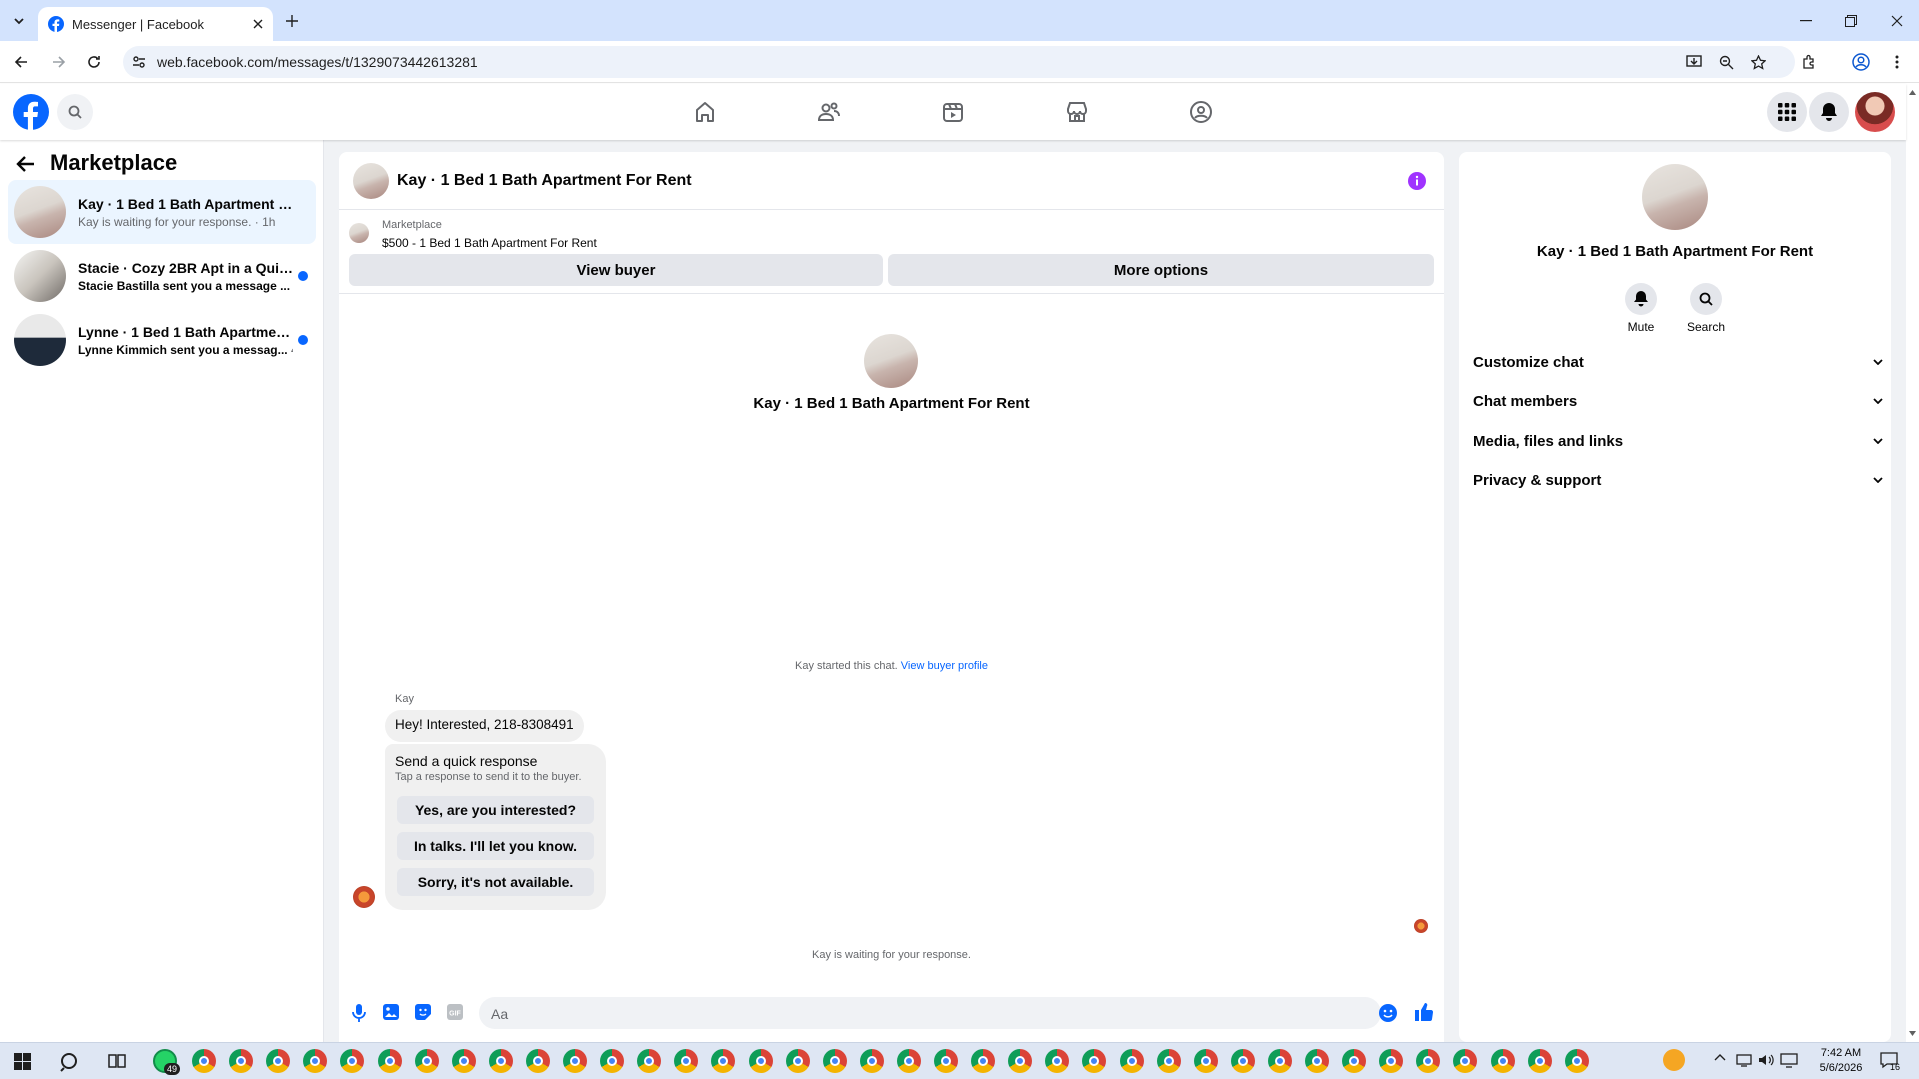 This screenshot has height=1079, width=1919. Describe the element at coordinates (1201, 112) in the screenshot. I see `groups-icon` at that location.